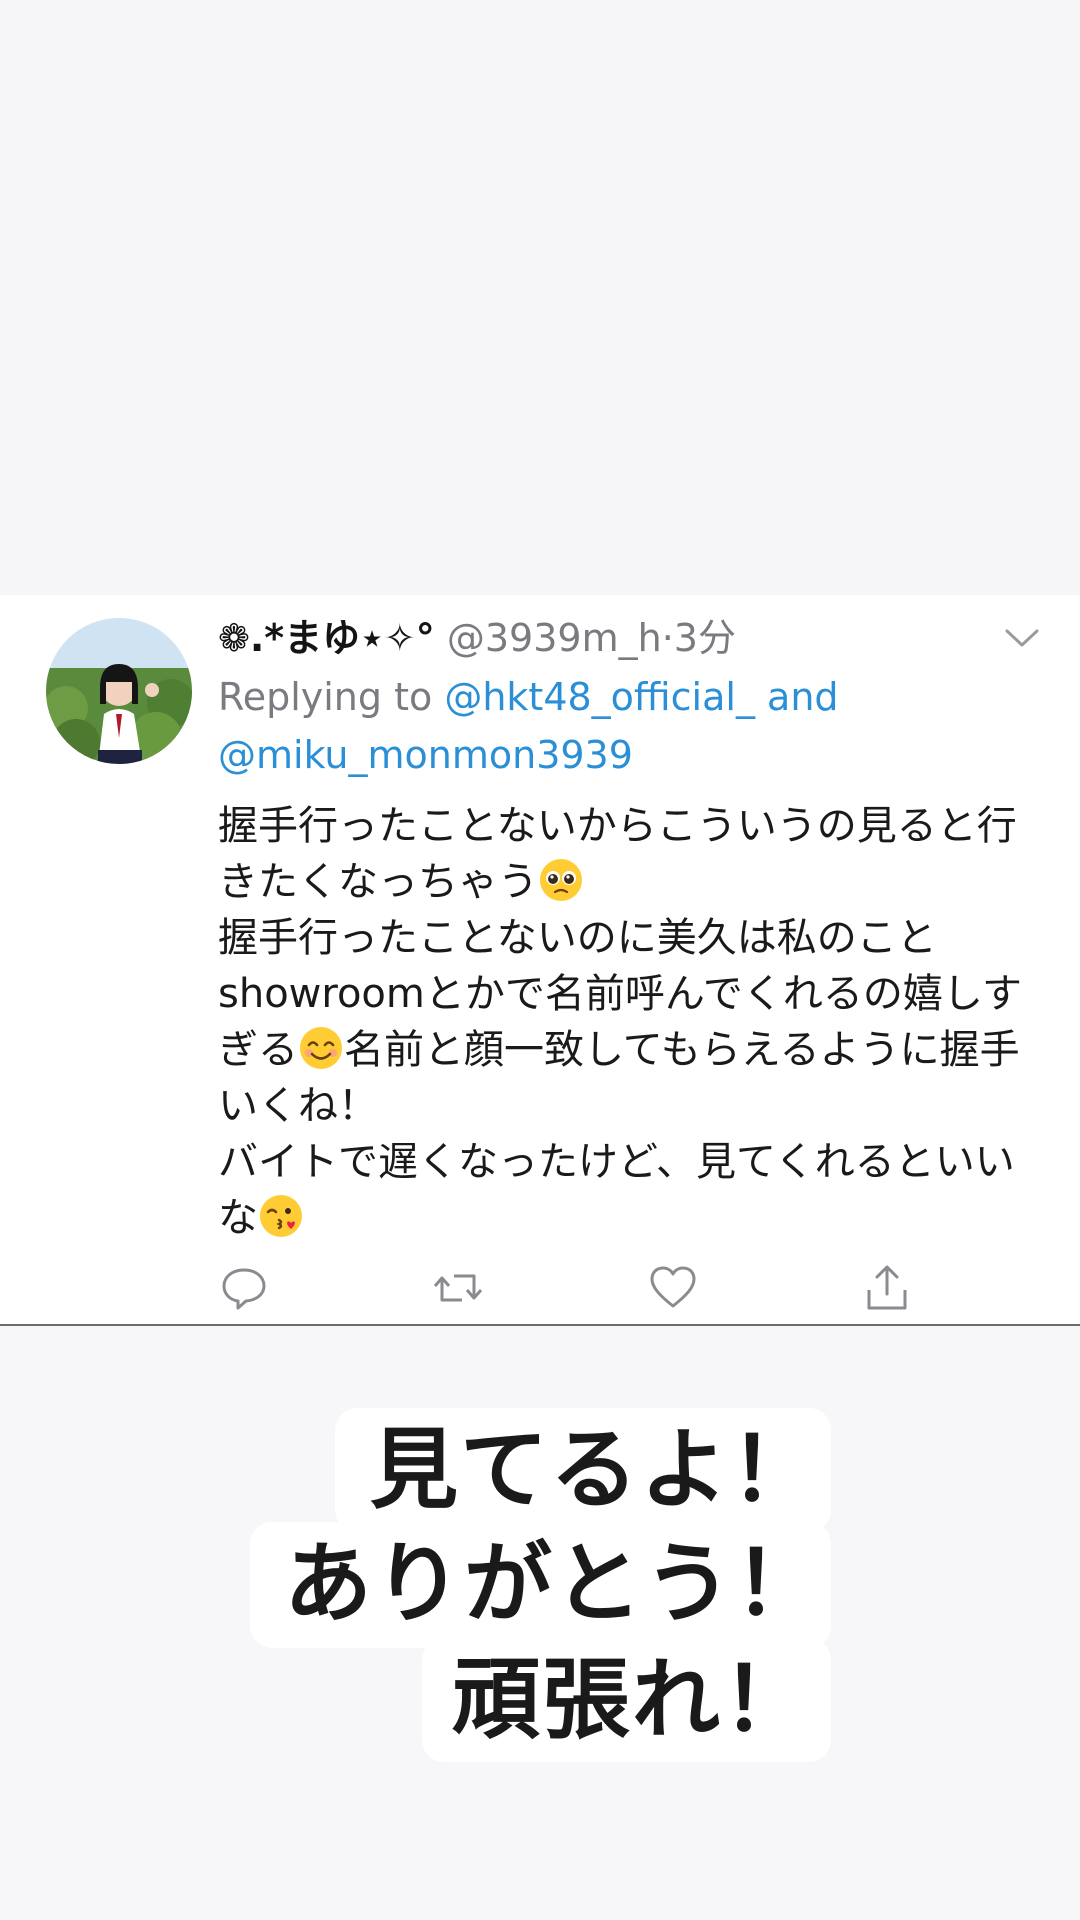 This screenshot has height=1920, width=1080. I want to click on overlay-text-line: 見てるよ！, so click(595, 1469).